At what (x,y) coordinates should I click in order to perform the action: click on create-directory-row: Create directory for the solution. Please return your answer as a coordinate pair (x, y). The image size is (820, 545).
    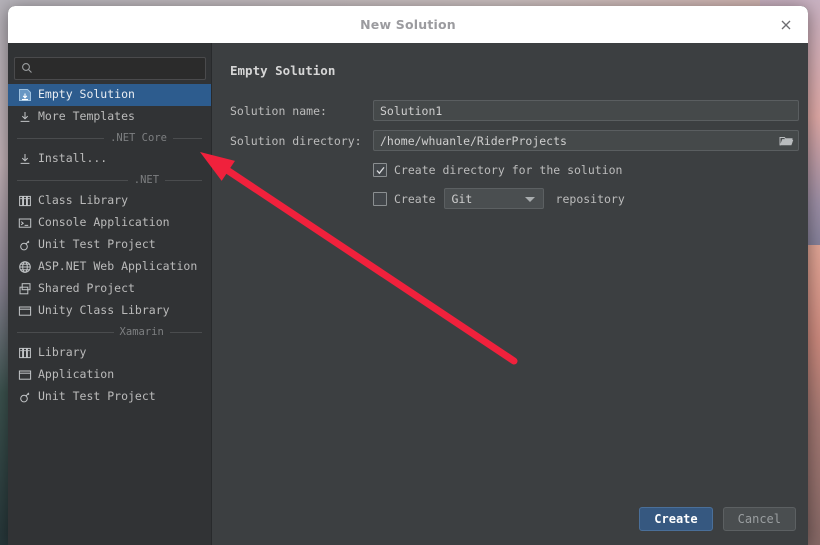
    Looking at the image, I should click on (497, 170).